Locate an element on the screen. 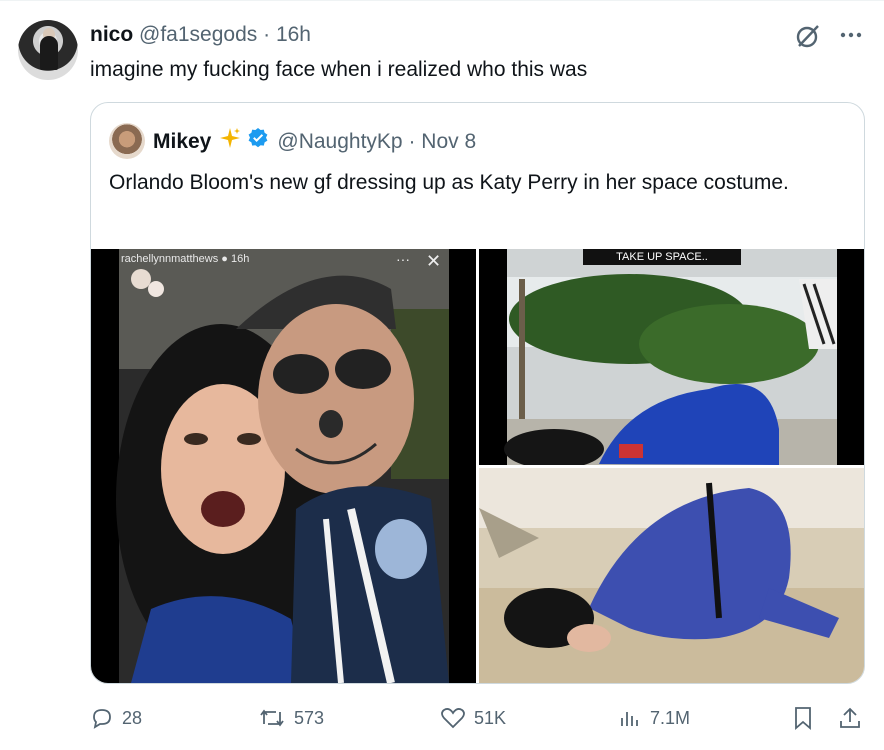 The image size is (884, 750). grok-icon is located at coordinates (808, 36).